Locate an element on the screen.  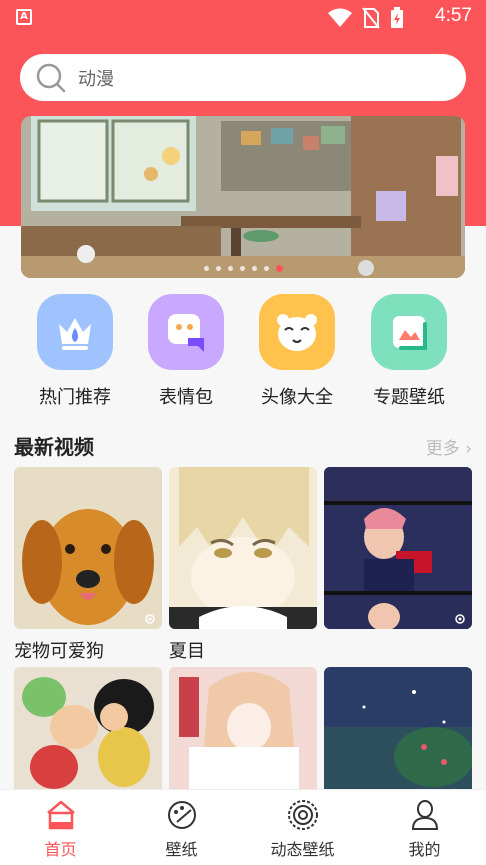
search-icon is located at coordinates (51, 77).